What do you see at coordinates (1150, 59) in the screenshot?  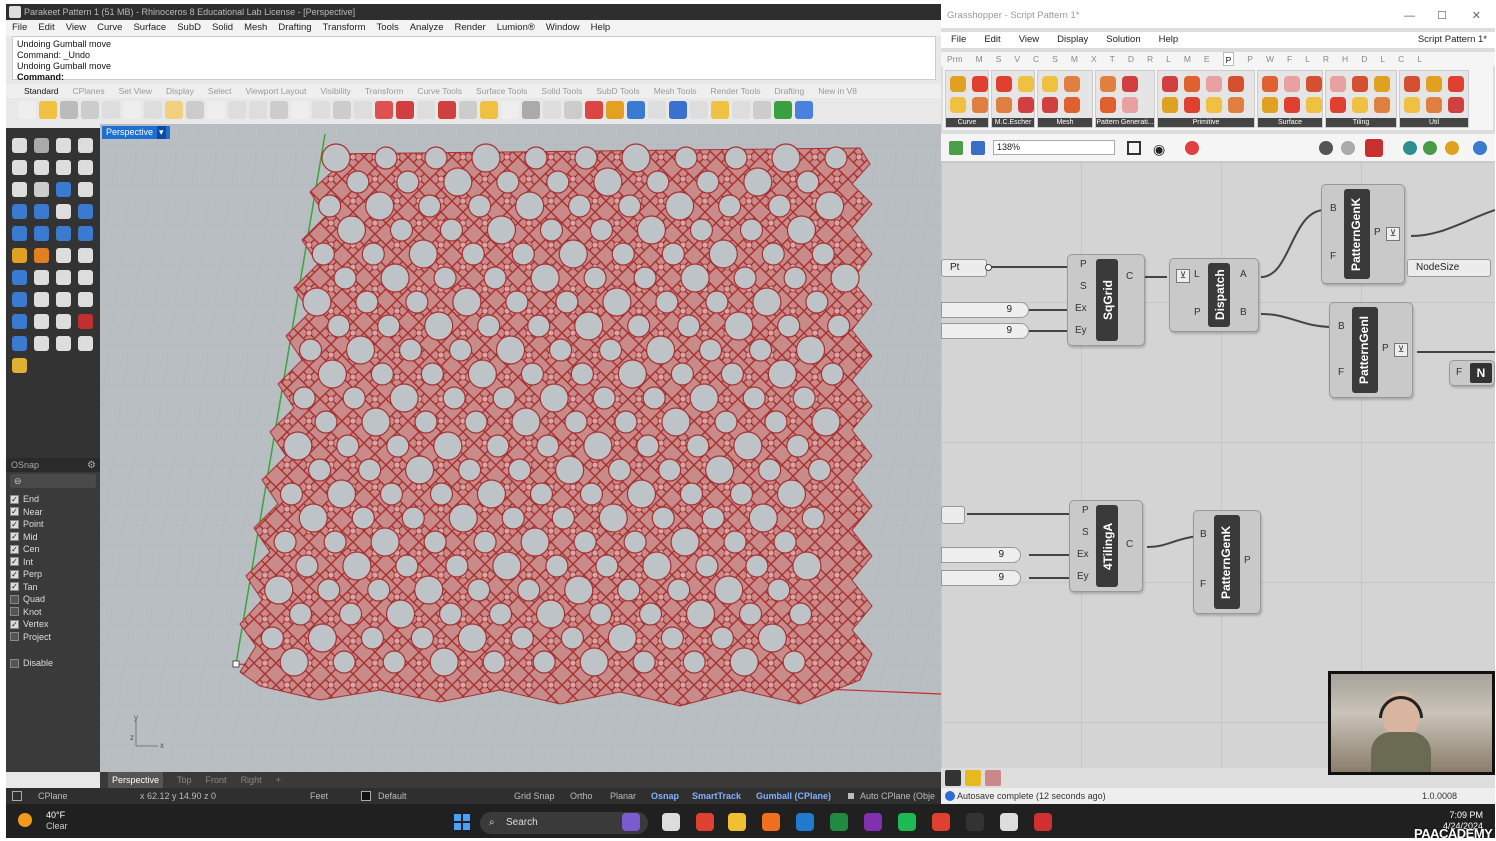 I see `gh-tab: R` at bounding box center [1150, 59].